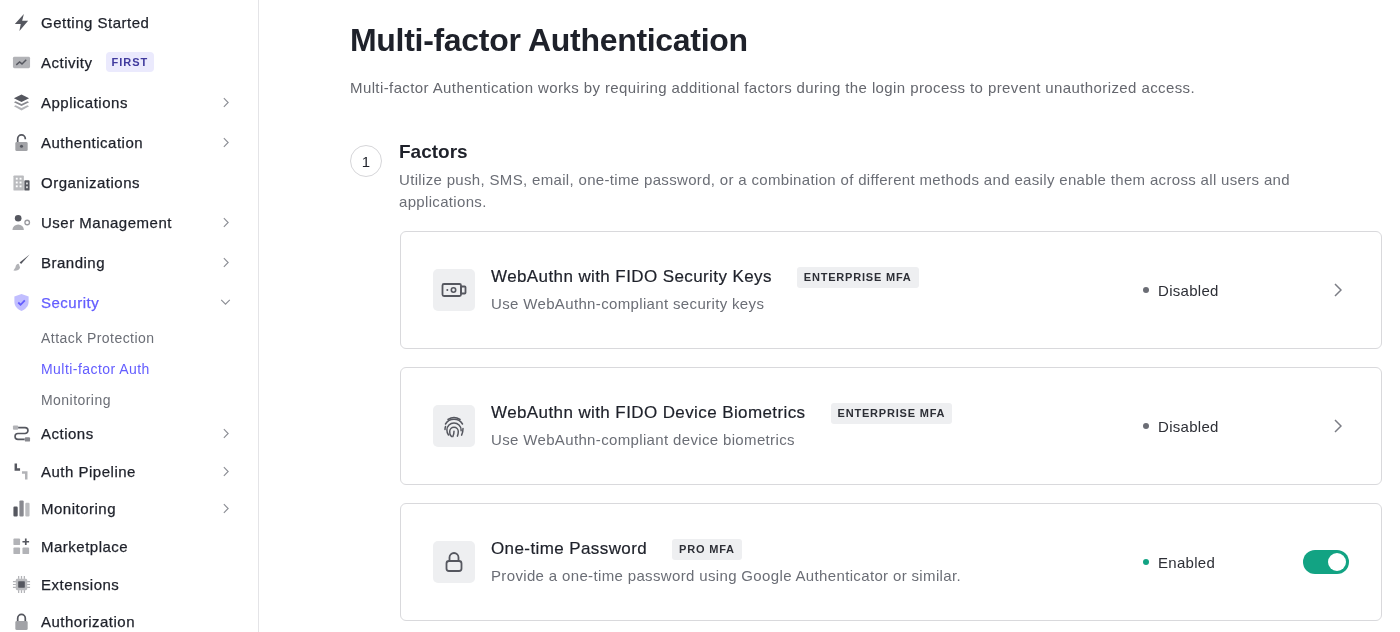 The image size is (1400, 632). What do you see at coordinates (129, 546) in the screenshot?
I see `sidebar-item: Marketplace` at bounding box center [129, 546].